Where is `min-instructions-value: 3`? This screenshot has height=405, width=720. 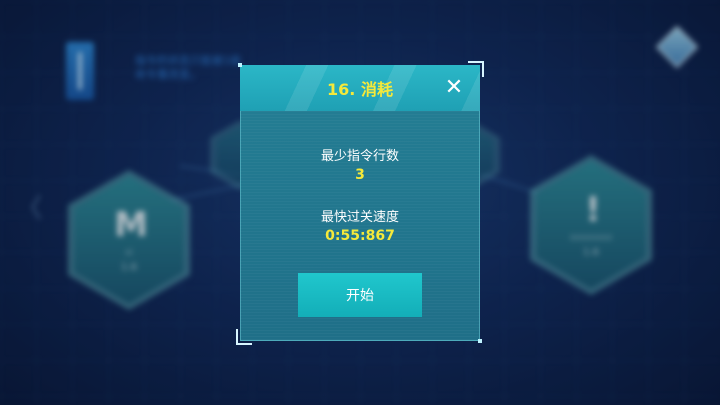
min-instructions-value: 3 is located at coordinates (360, 175).